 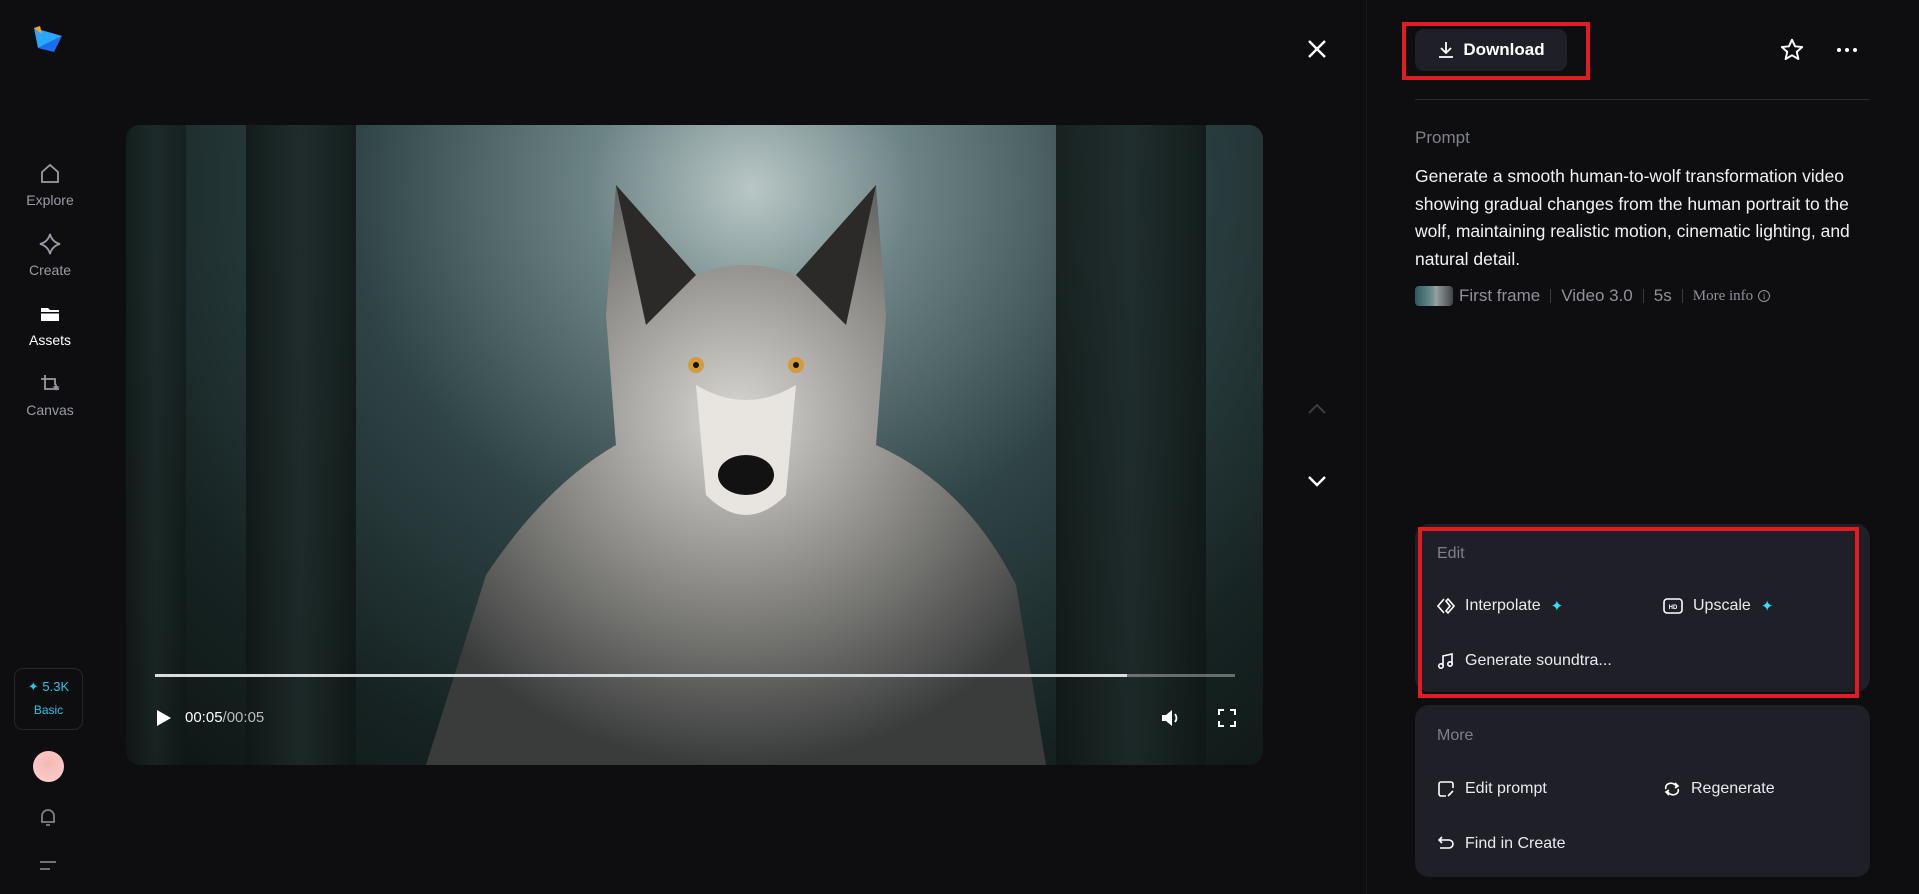 What do you see at coordinates (1515, 843) in the screenshot?
I see `find-in-create-label: Find in Create` at bounding box center [1515, 843].